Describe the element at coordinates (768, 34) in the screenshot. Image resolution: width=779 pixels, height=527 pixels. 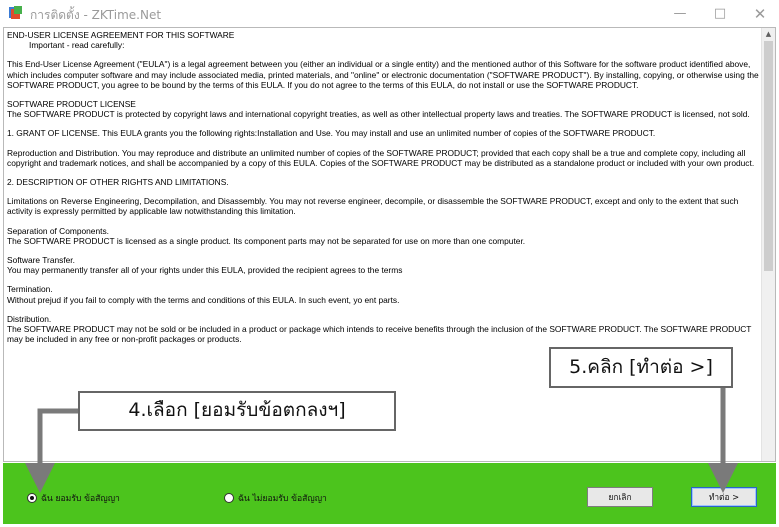
I see `scroll-up-arrow-icon: ▲` at that location.